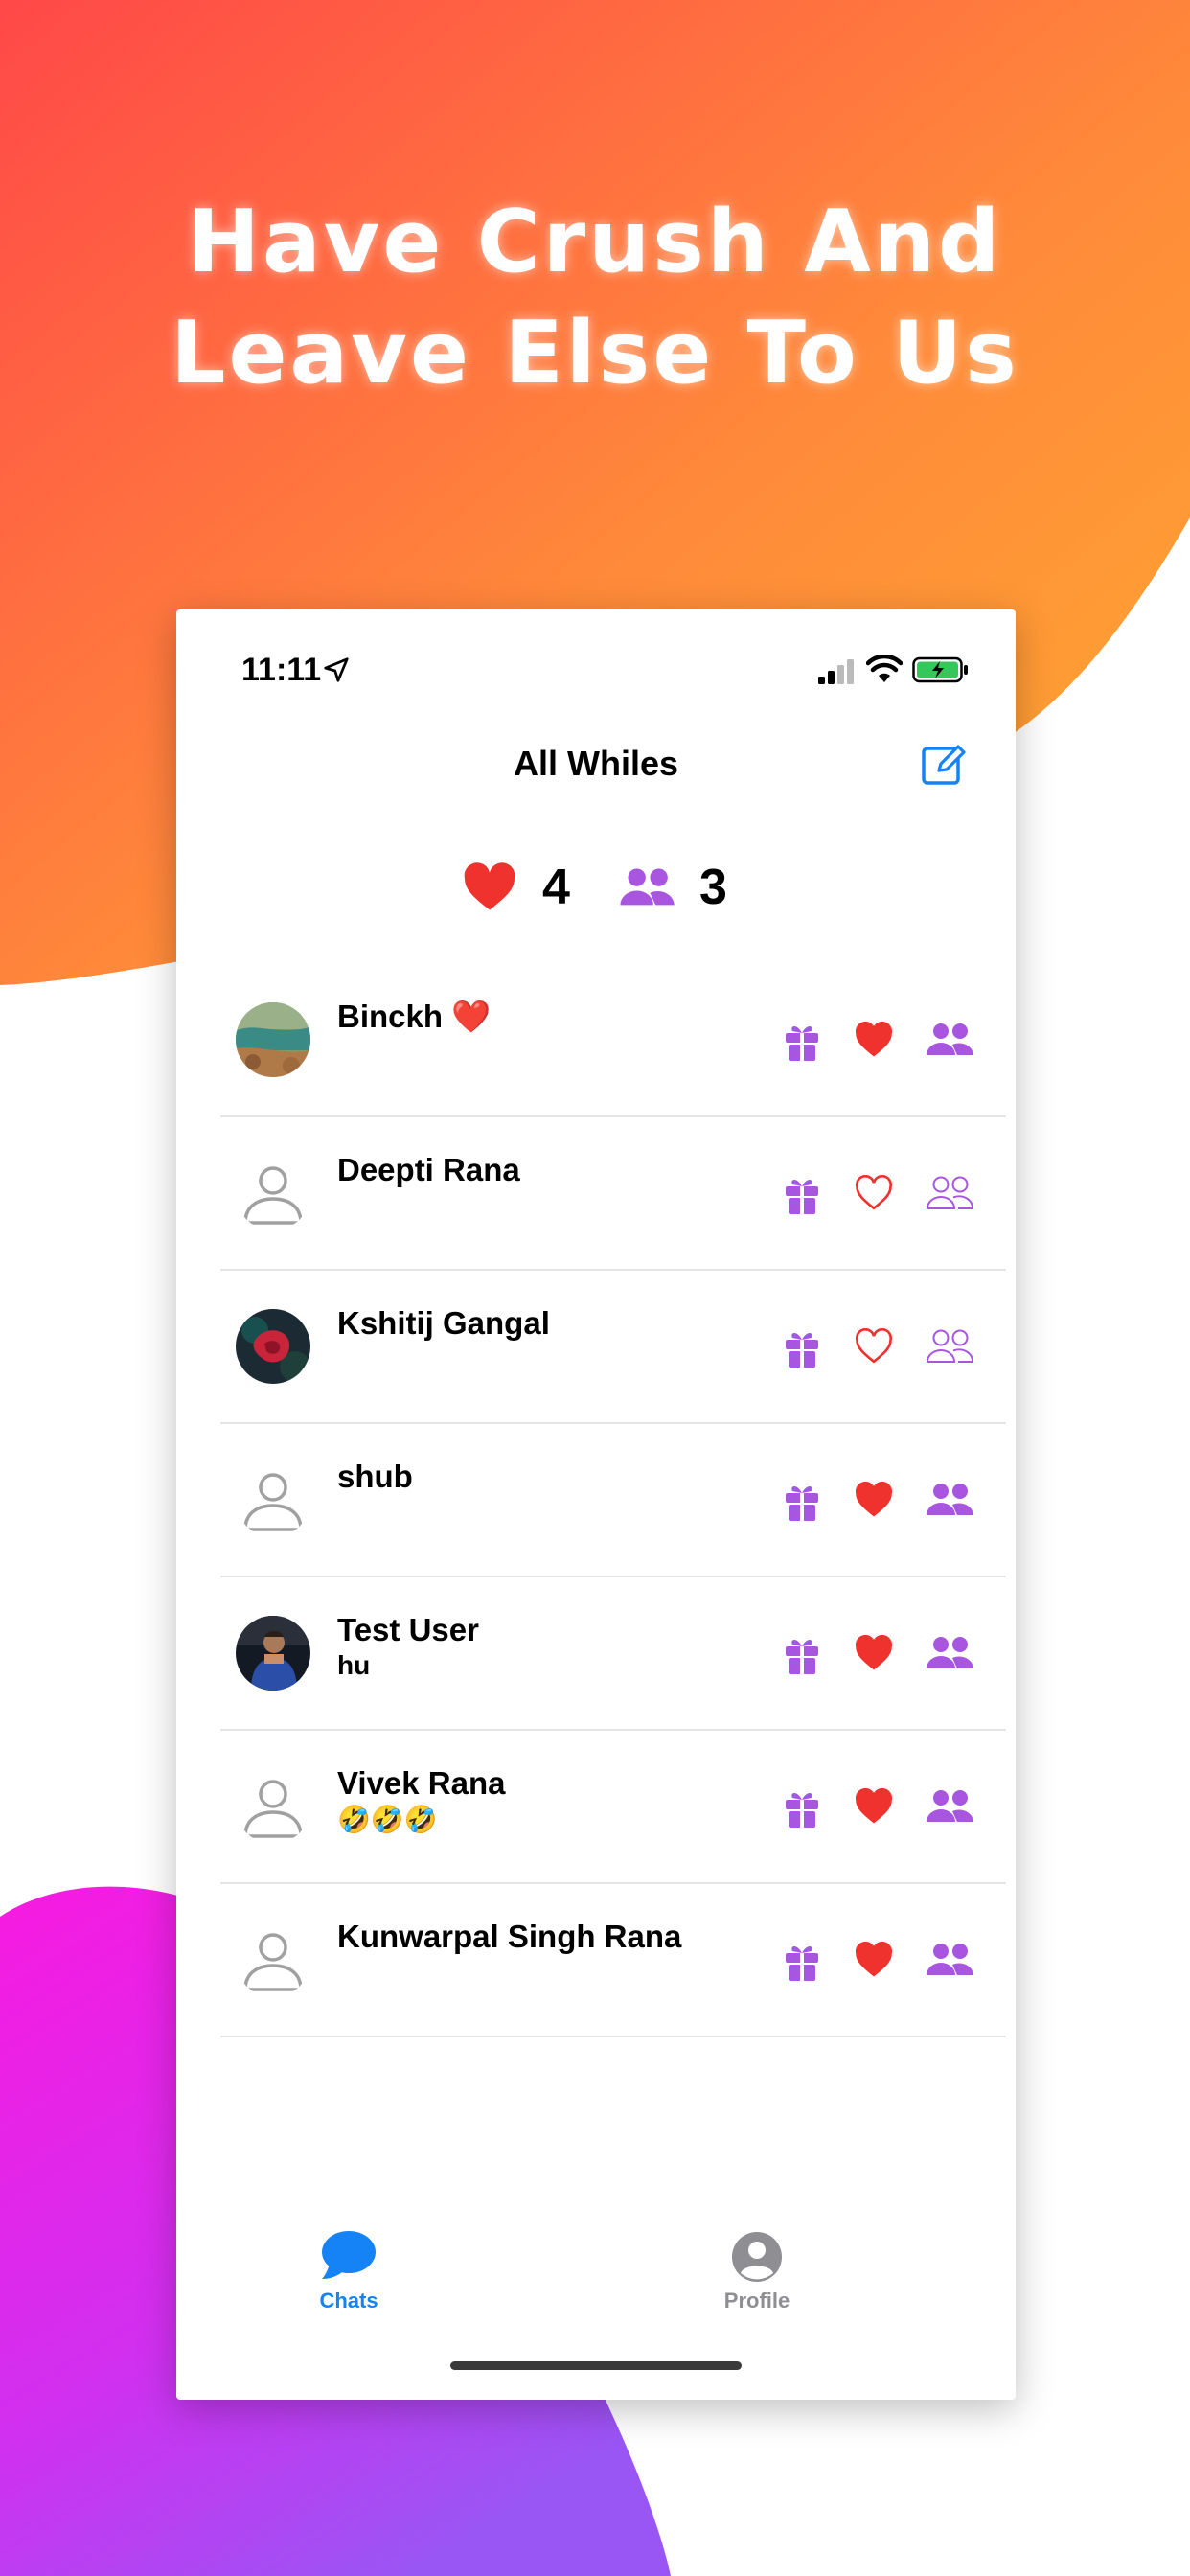 Image resolution: width=1190 pixels, height=2576 pixels. What do you see at coordinates (596, 1807) in the screenshot?
I see `contact-row: Vivek Rana 🤣🤣🤣` at bounding box center [596, 1807].